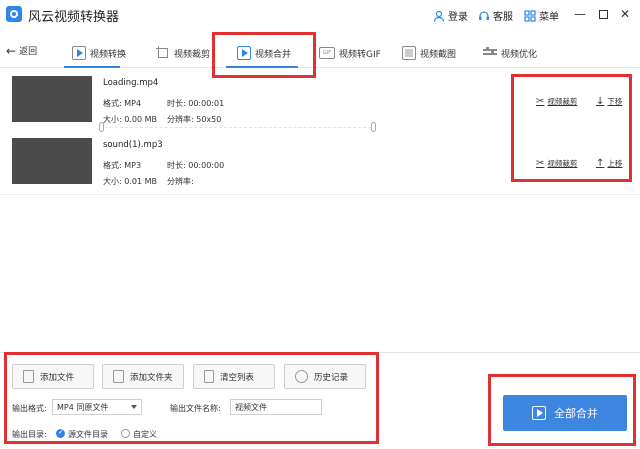 The image size is (640, 449). Describe the element at coordinates (163, 53) in the screenshot. I see `crop-icon` at that location.